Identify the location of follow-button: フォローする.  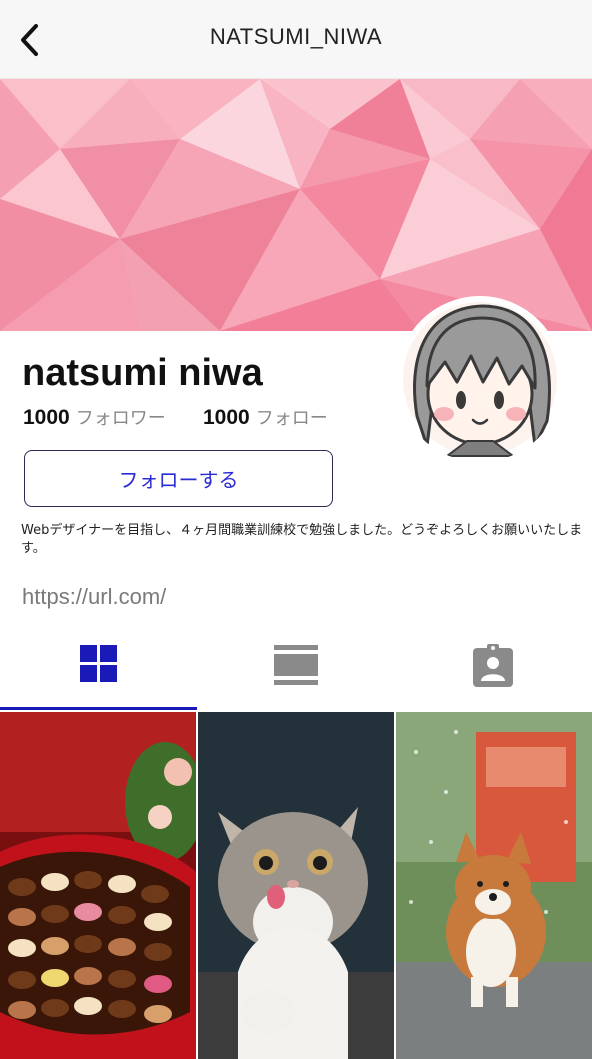
(178, 478).